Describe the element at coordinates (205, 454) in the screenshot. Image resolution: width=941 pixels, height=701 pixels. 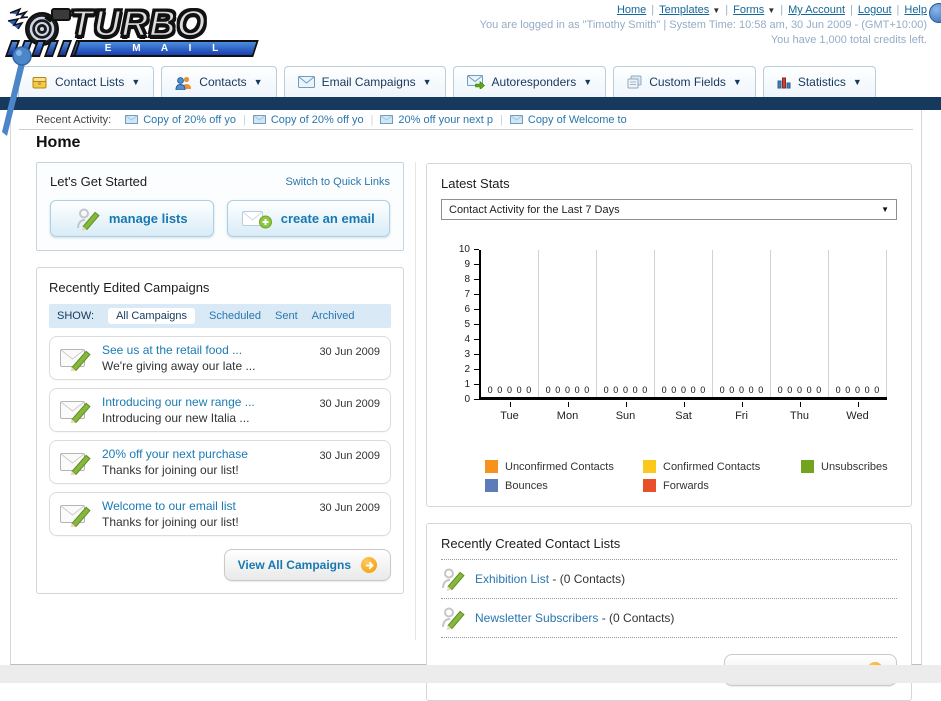
I see `campaign-link: 20% off your next purchase` at that location.